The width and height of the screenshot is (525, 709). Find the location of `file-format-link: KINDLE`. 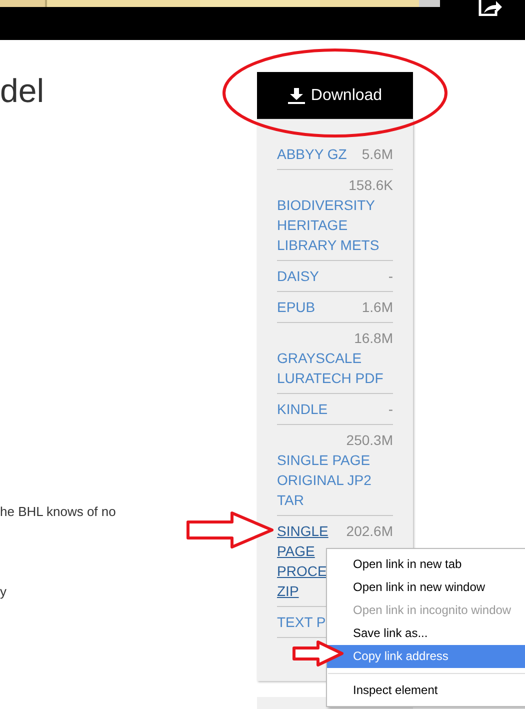

file-format-link: KINDLE is located at coordinates (302, 409).